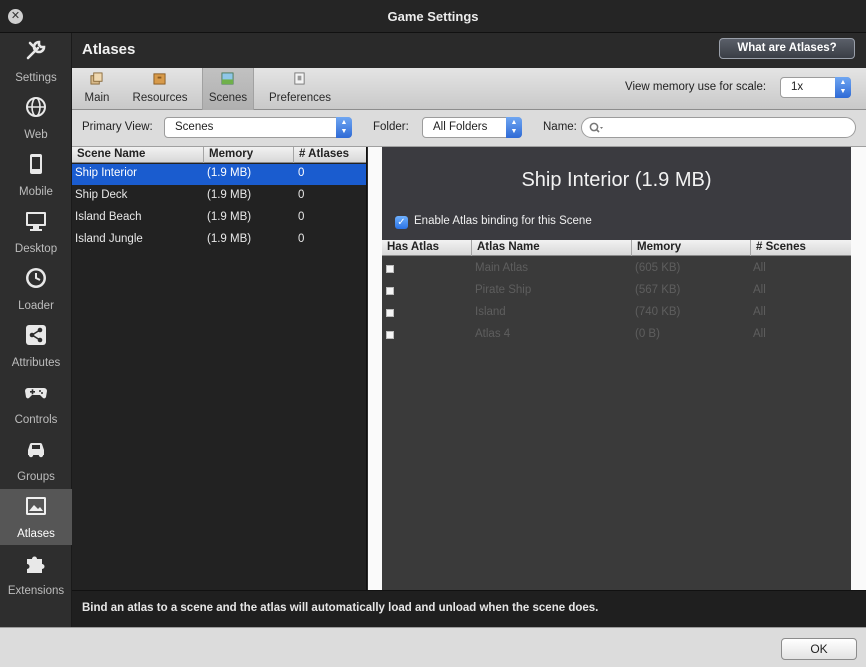 This screenshot has height=667, width=866. I want to click on folder-select-value: All Folders, so click(460, 127).